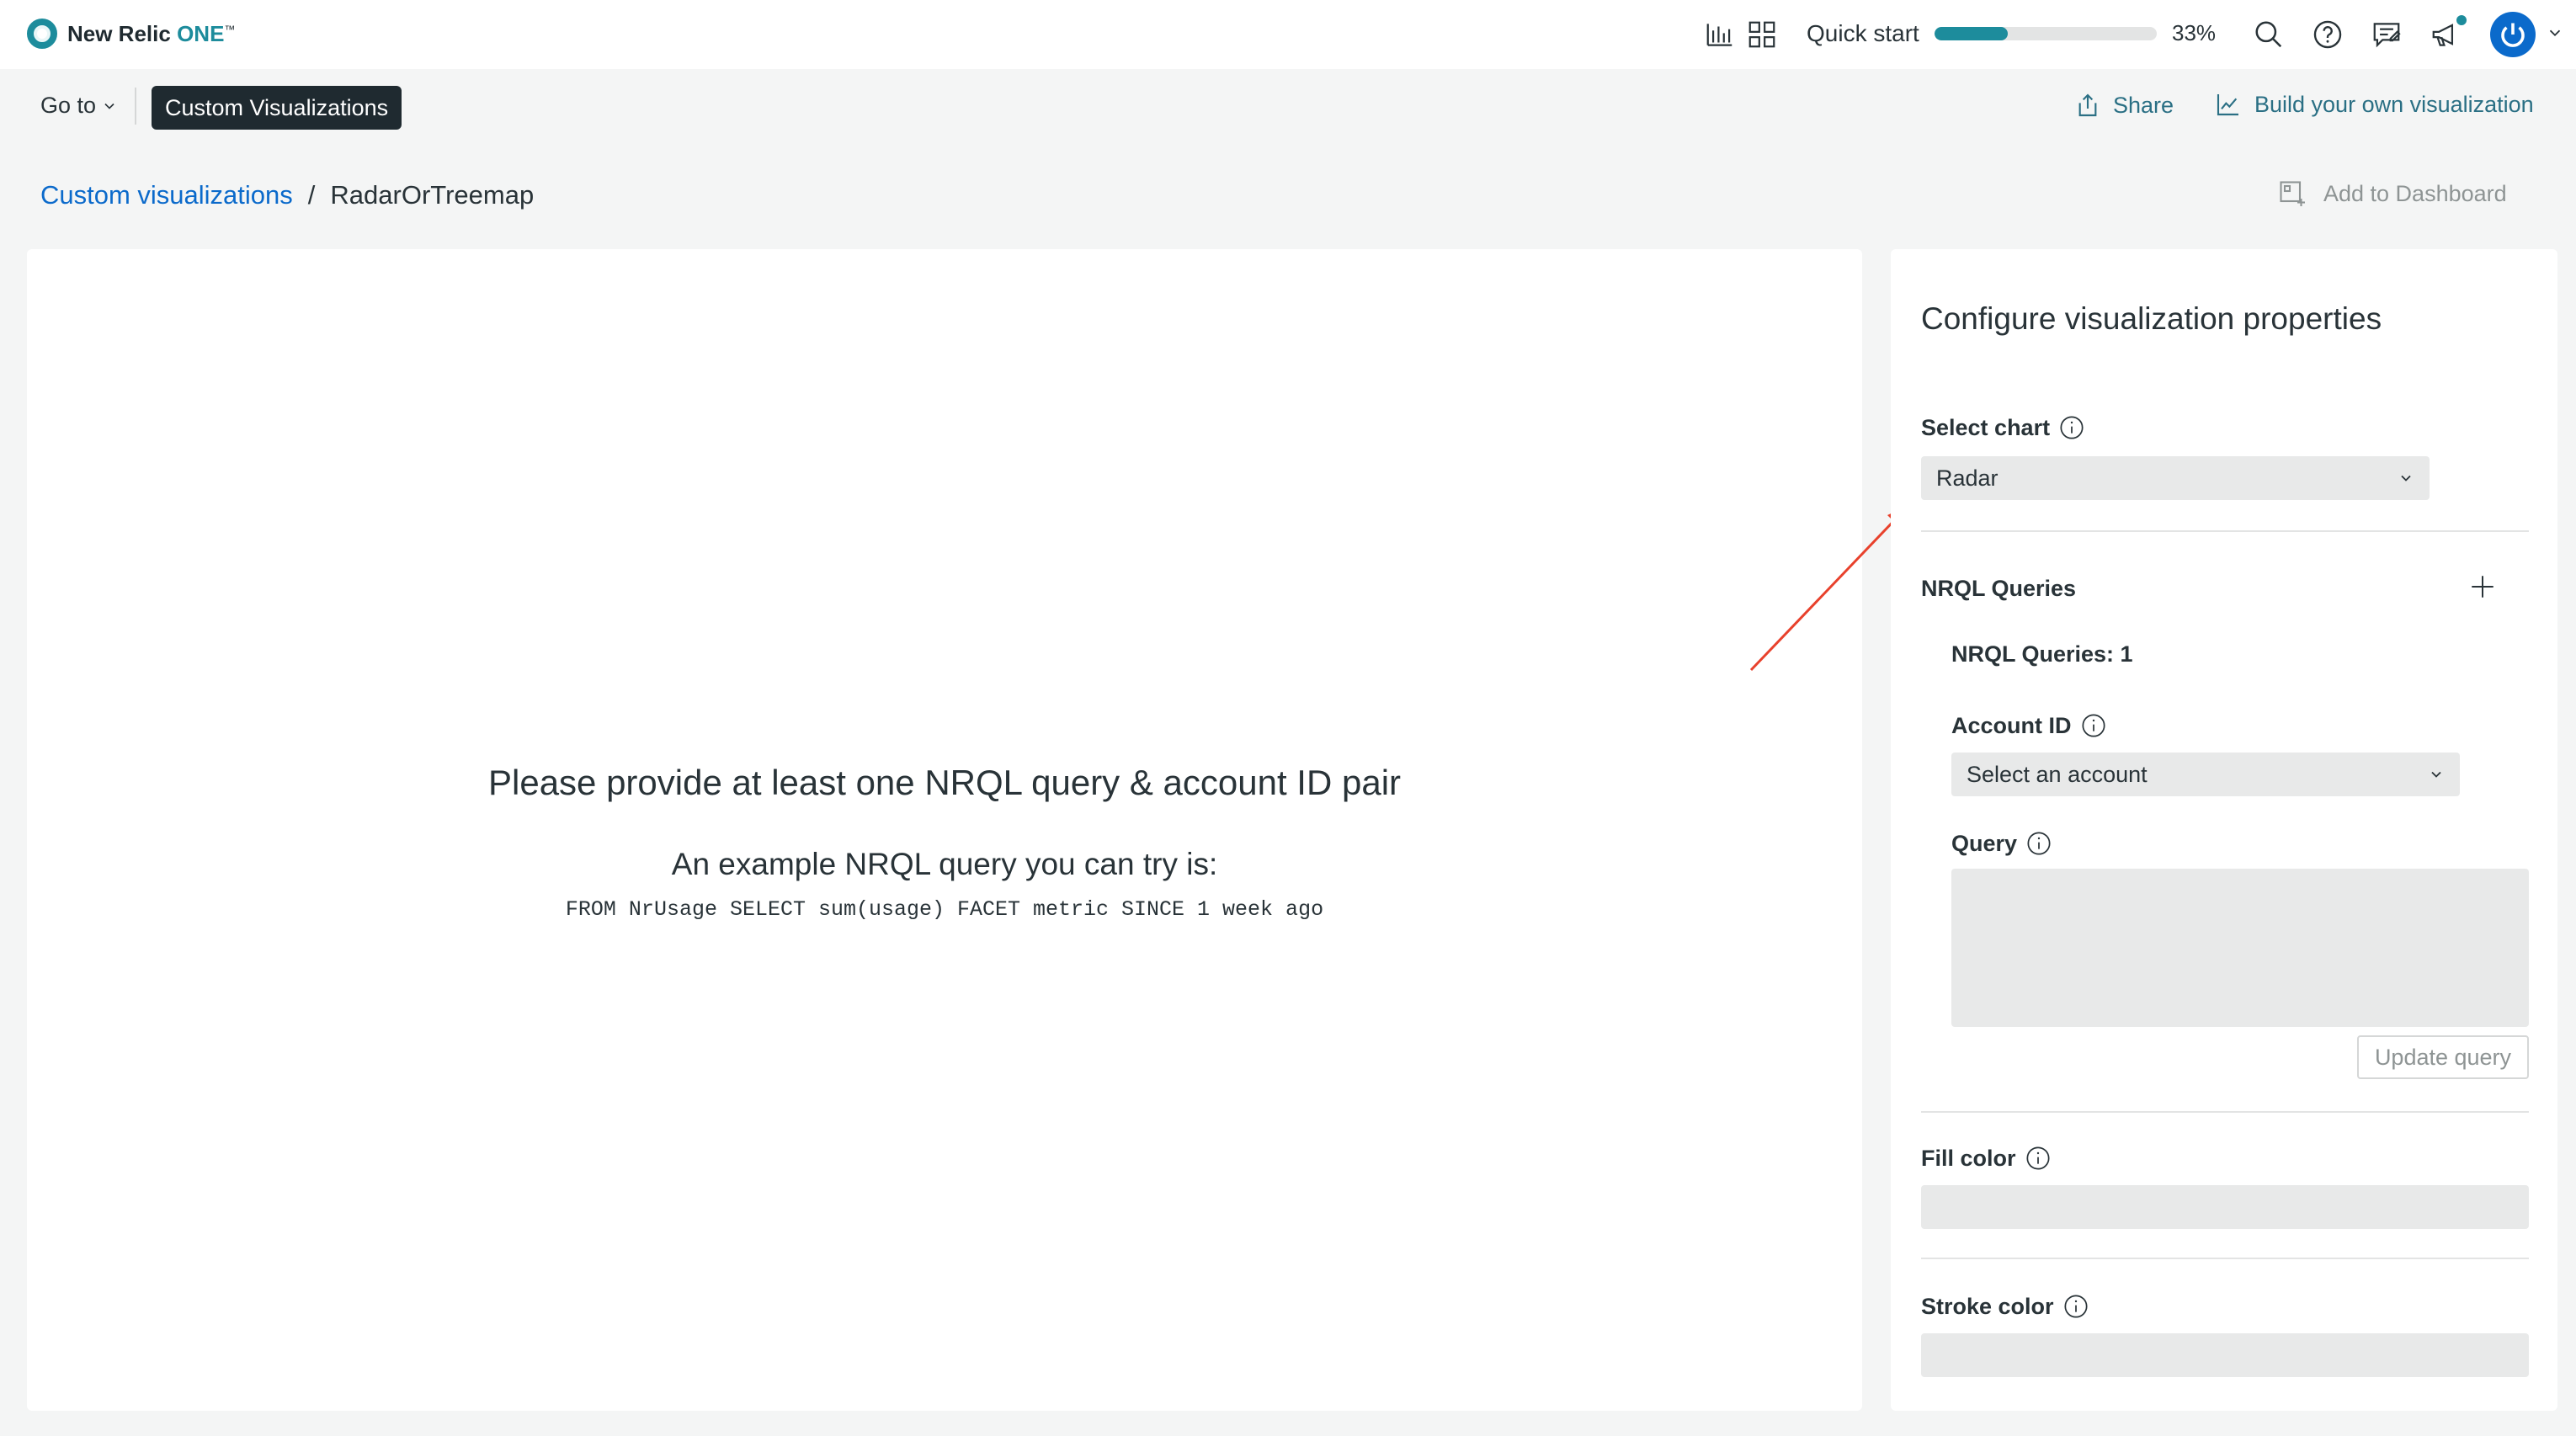 The height and width of the screenshot is (1436, 2576). What do you see at coordinates (2046, 33) in the screenshot?
I see `quick-start-progress` at bounding box center [2046, 33].